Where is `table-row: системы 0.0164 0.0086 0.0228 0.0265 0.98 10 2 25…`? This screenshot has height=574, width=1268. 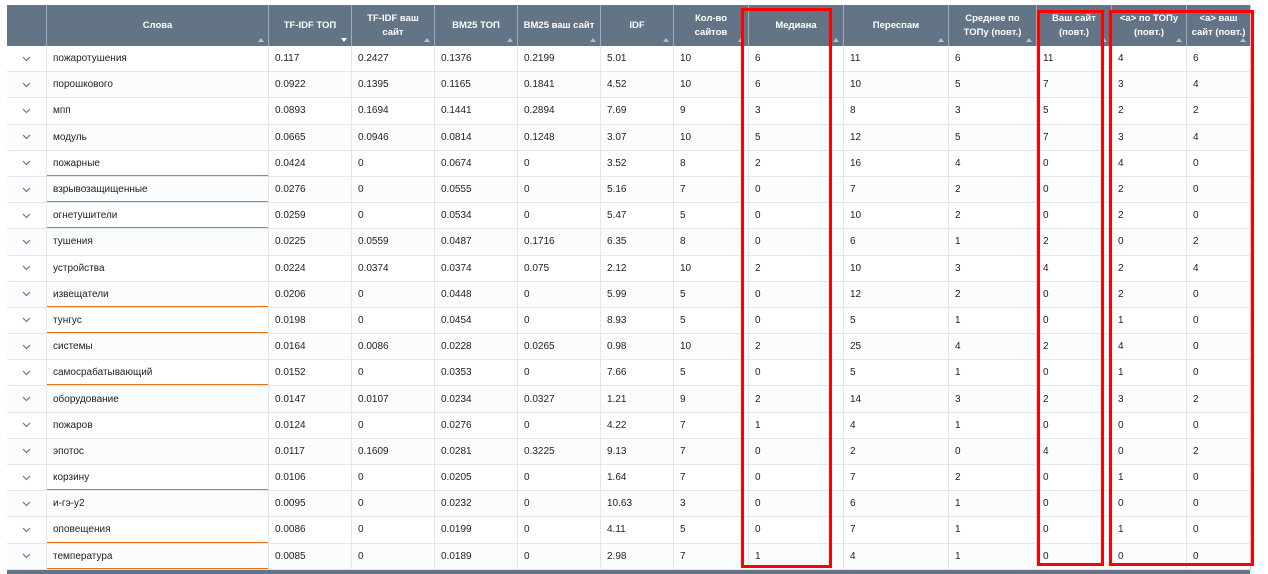 table-row: системы 0.0164 0.0086 0.0228 0.0265 0.98 10 2 25… is located at coordinates (628, 347).